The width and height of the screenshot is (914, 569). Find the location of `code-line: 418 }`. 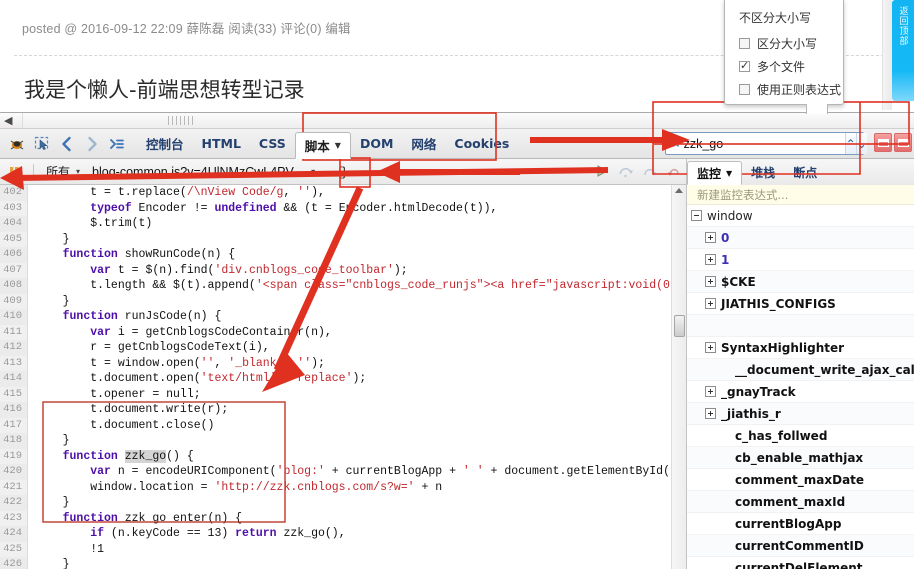

code-line: 418 } is located at coordinates (343, 441).